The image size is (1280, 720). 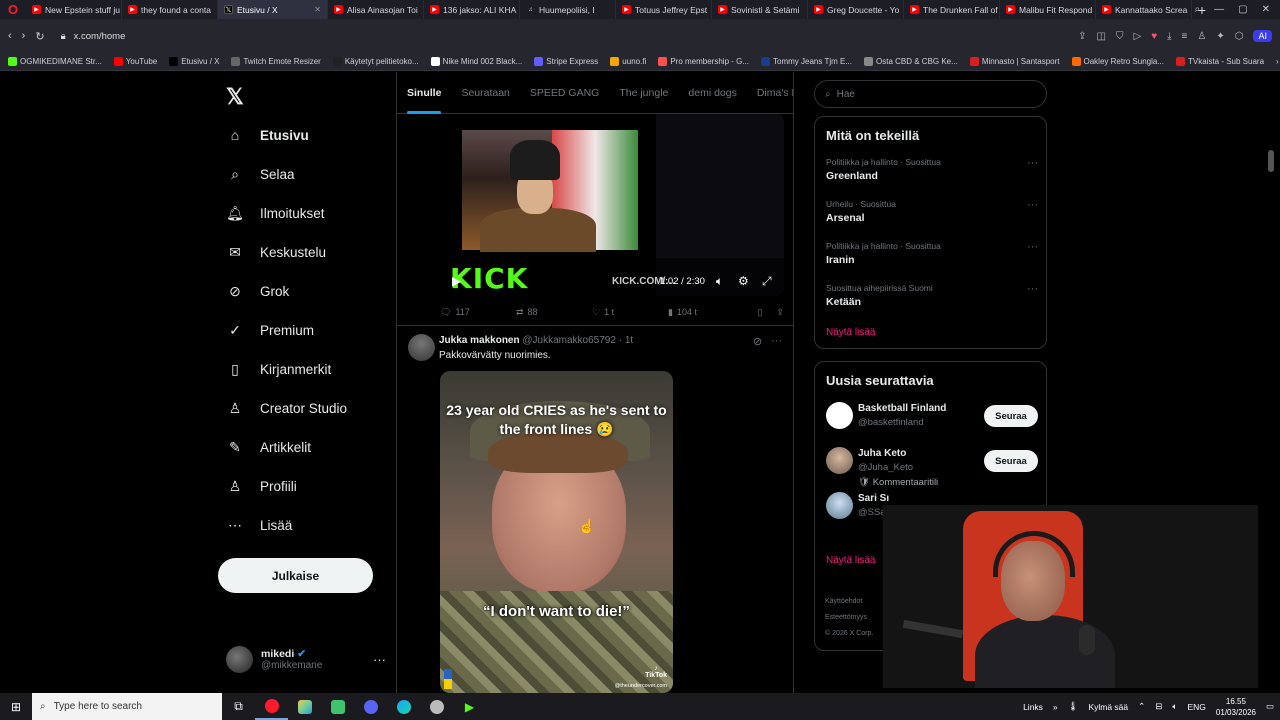 What do you see at coordinates (932, 295) in the screenshot?
I see `trend-item: Suosittua aihepiirissä Suomi Ketään ···` at bounding box center [932, 295].